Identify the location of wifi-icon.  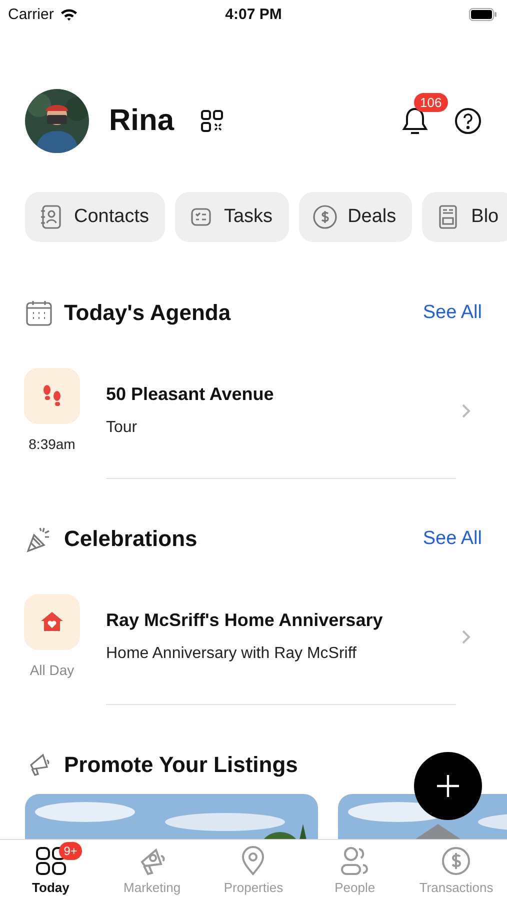
(69, 14).